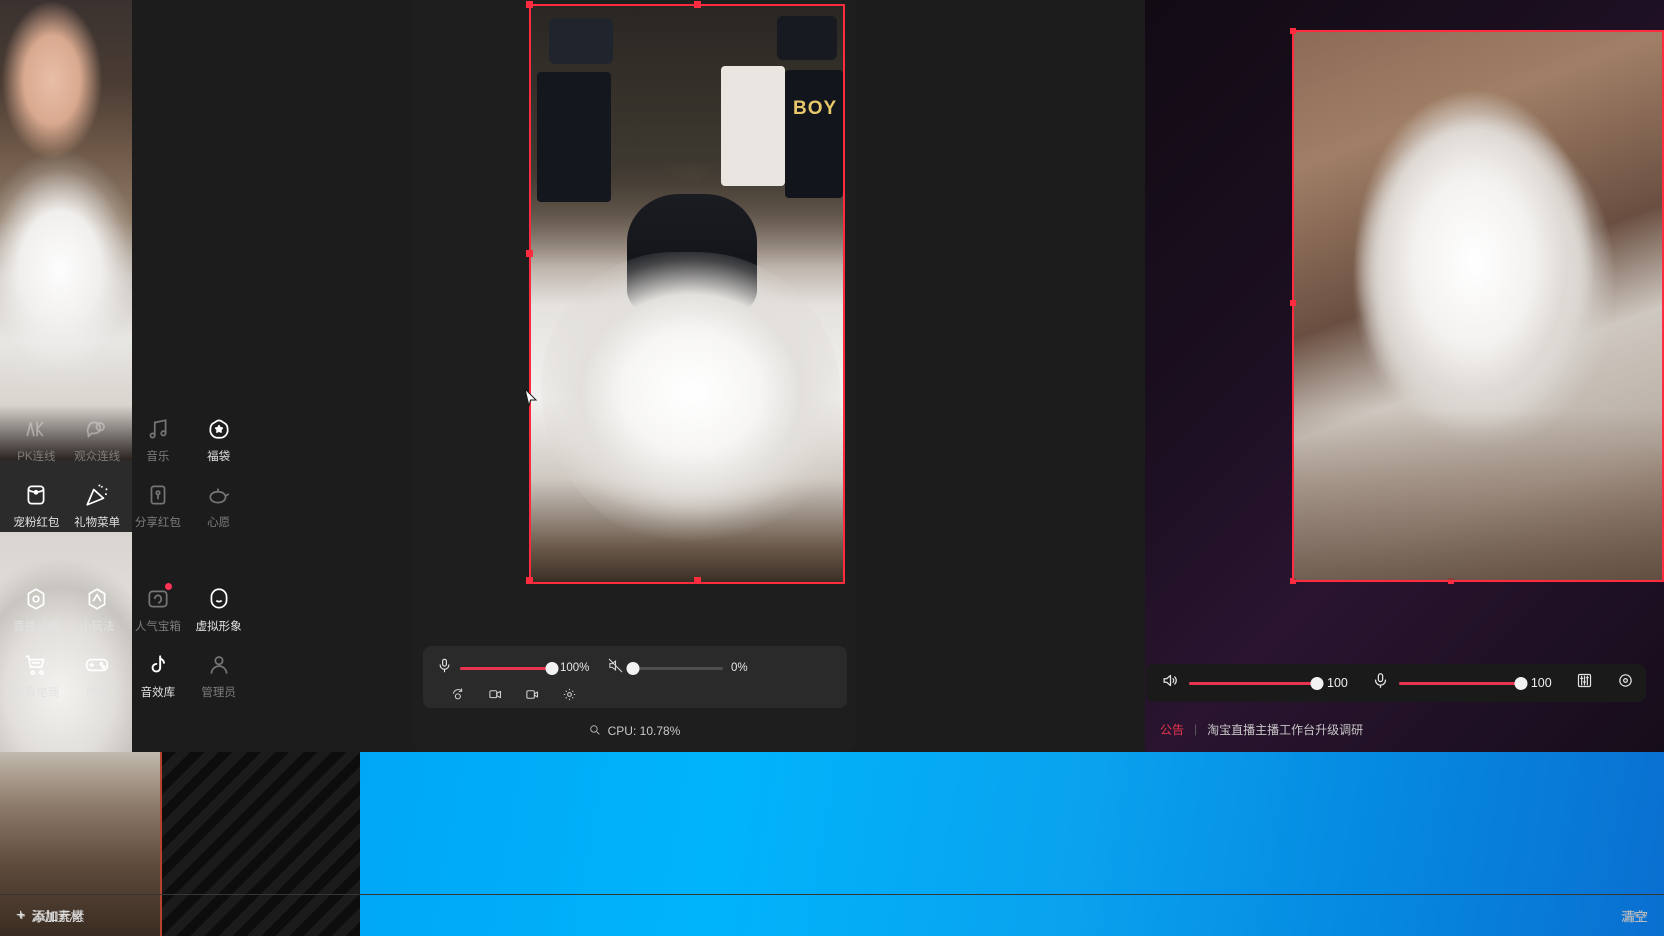  I want to click on tool-pk-link: PK连线, so click(36, 439).